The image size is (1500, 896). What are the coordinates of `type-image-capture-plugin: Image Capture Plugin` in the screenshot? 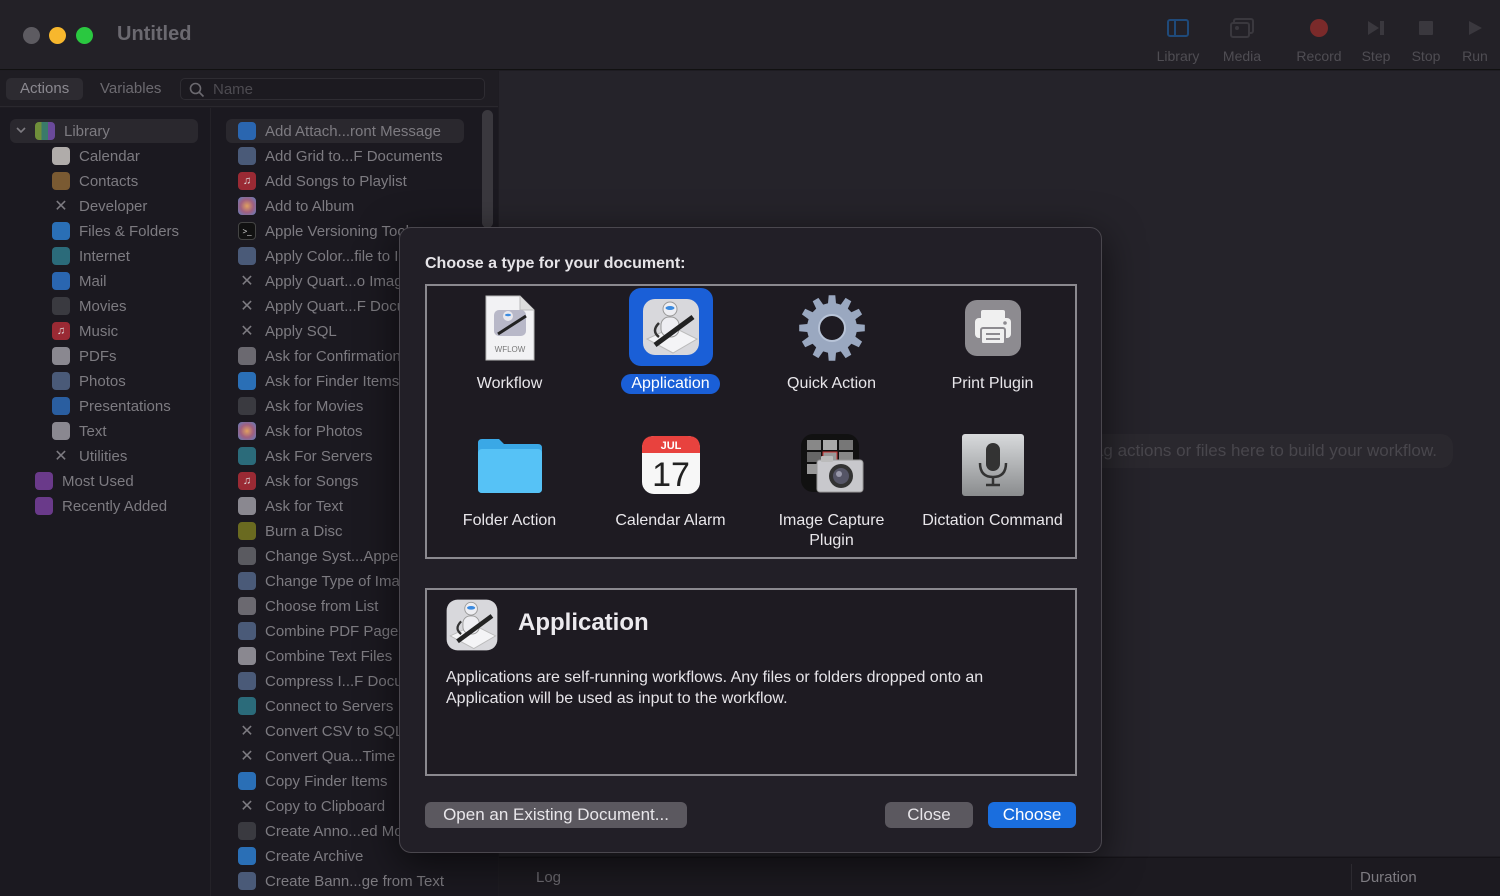 It's located at (831, 488).